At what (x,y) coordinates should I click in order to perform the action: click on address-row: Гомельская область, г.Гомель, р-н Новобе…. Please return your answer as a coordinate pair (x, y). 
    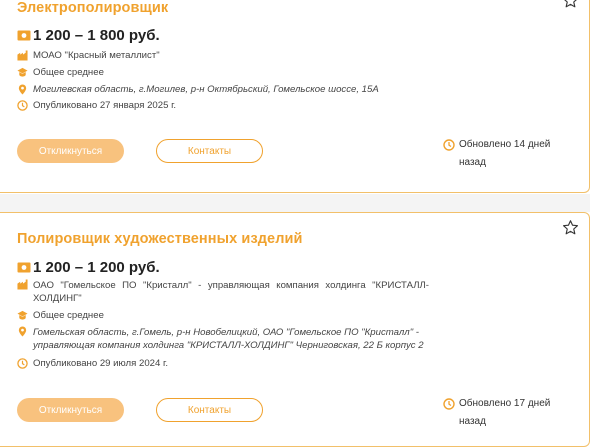
    Looking at the image, I should click on (223, 339).